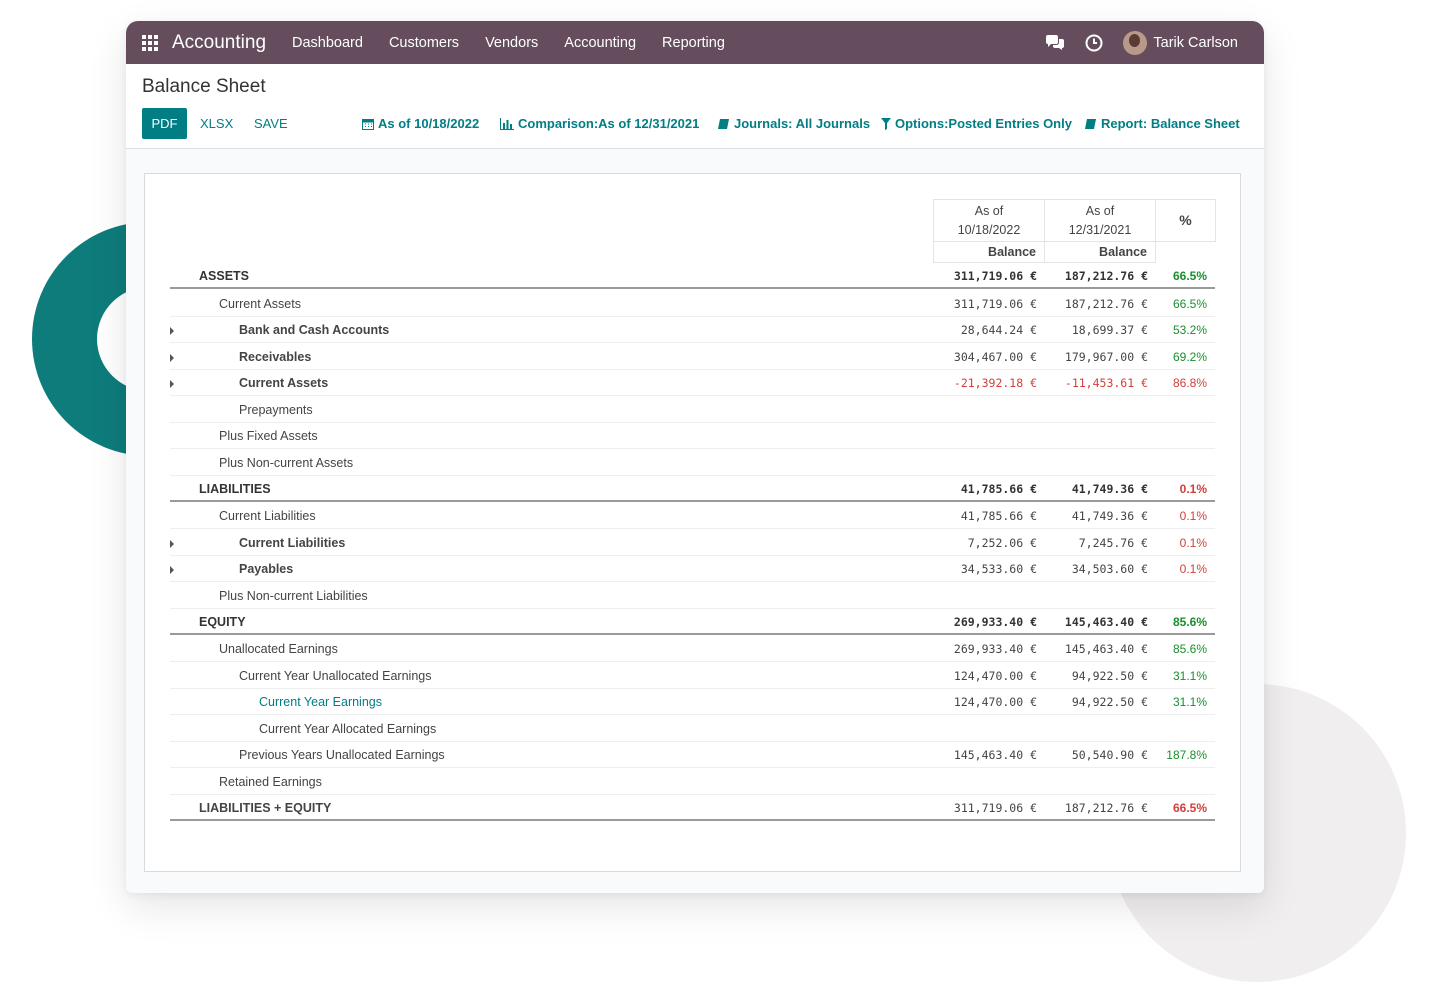 This screenshot has height=993, width=1440. Describe the element at coordinates (1100, 220) in the screenshot. I see `column-header-comparison: As of 12/31/2021` at that location.